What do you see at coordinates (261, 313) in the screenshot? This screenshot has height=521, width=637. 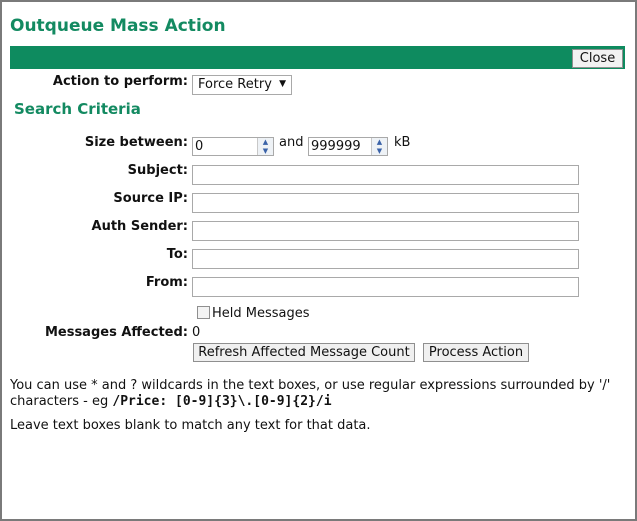 I see `held-messages-label: Held Messages` at bounding box center [261, 313].